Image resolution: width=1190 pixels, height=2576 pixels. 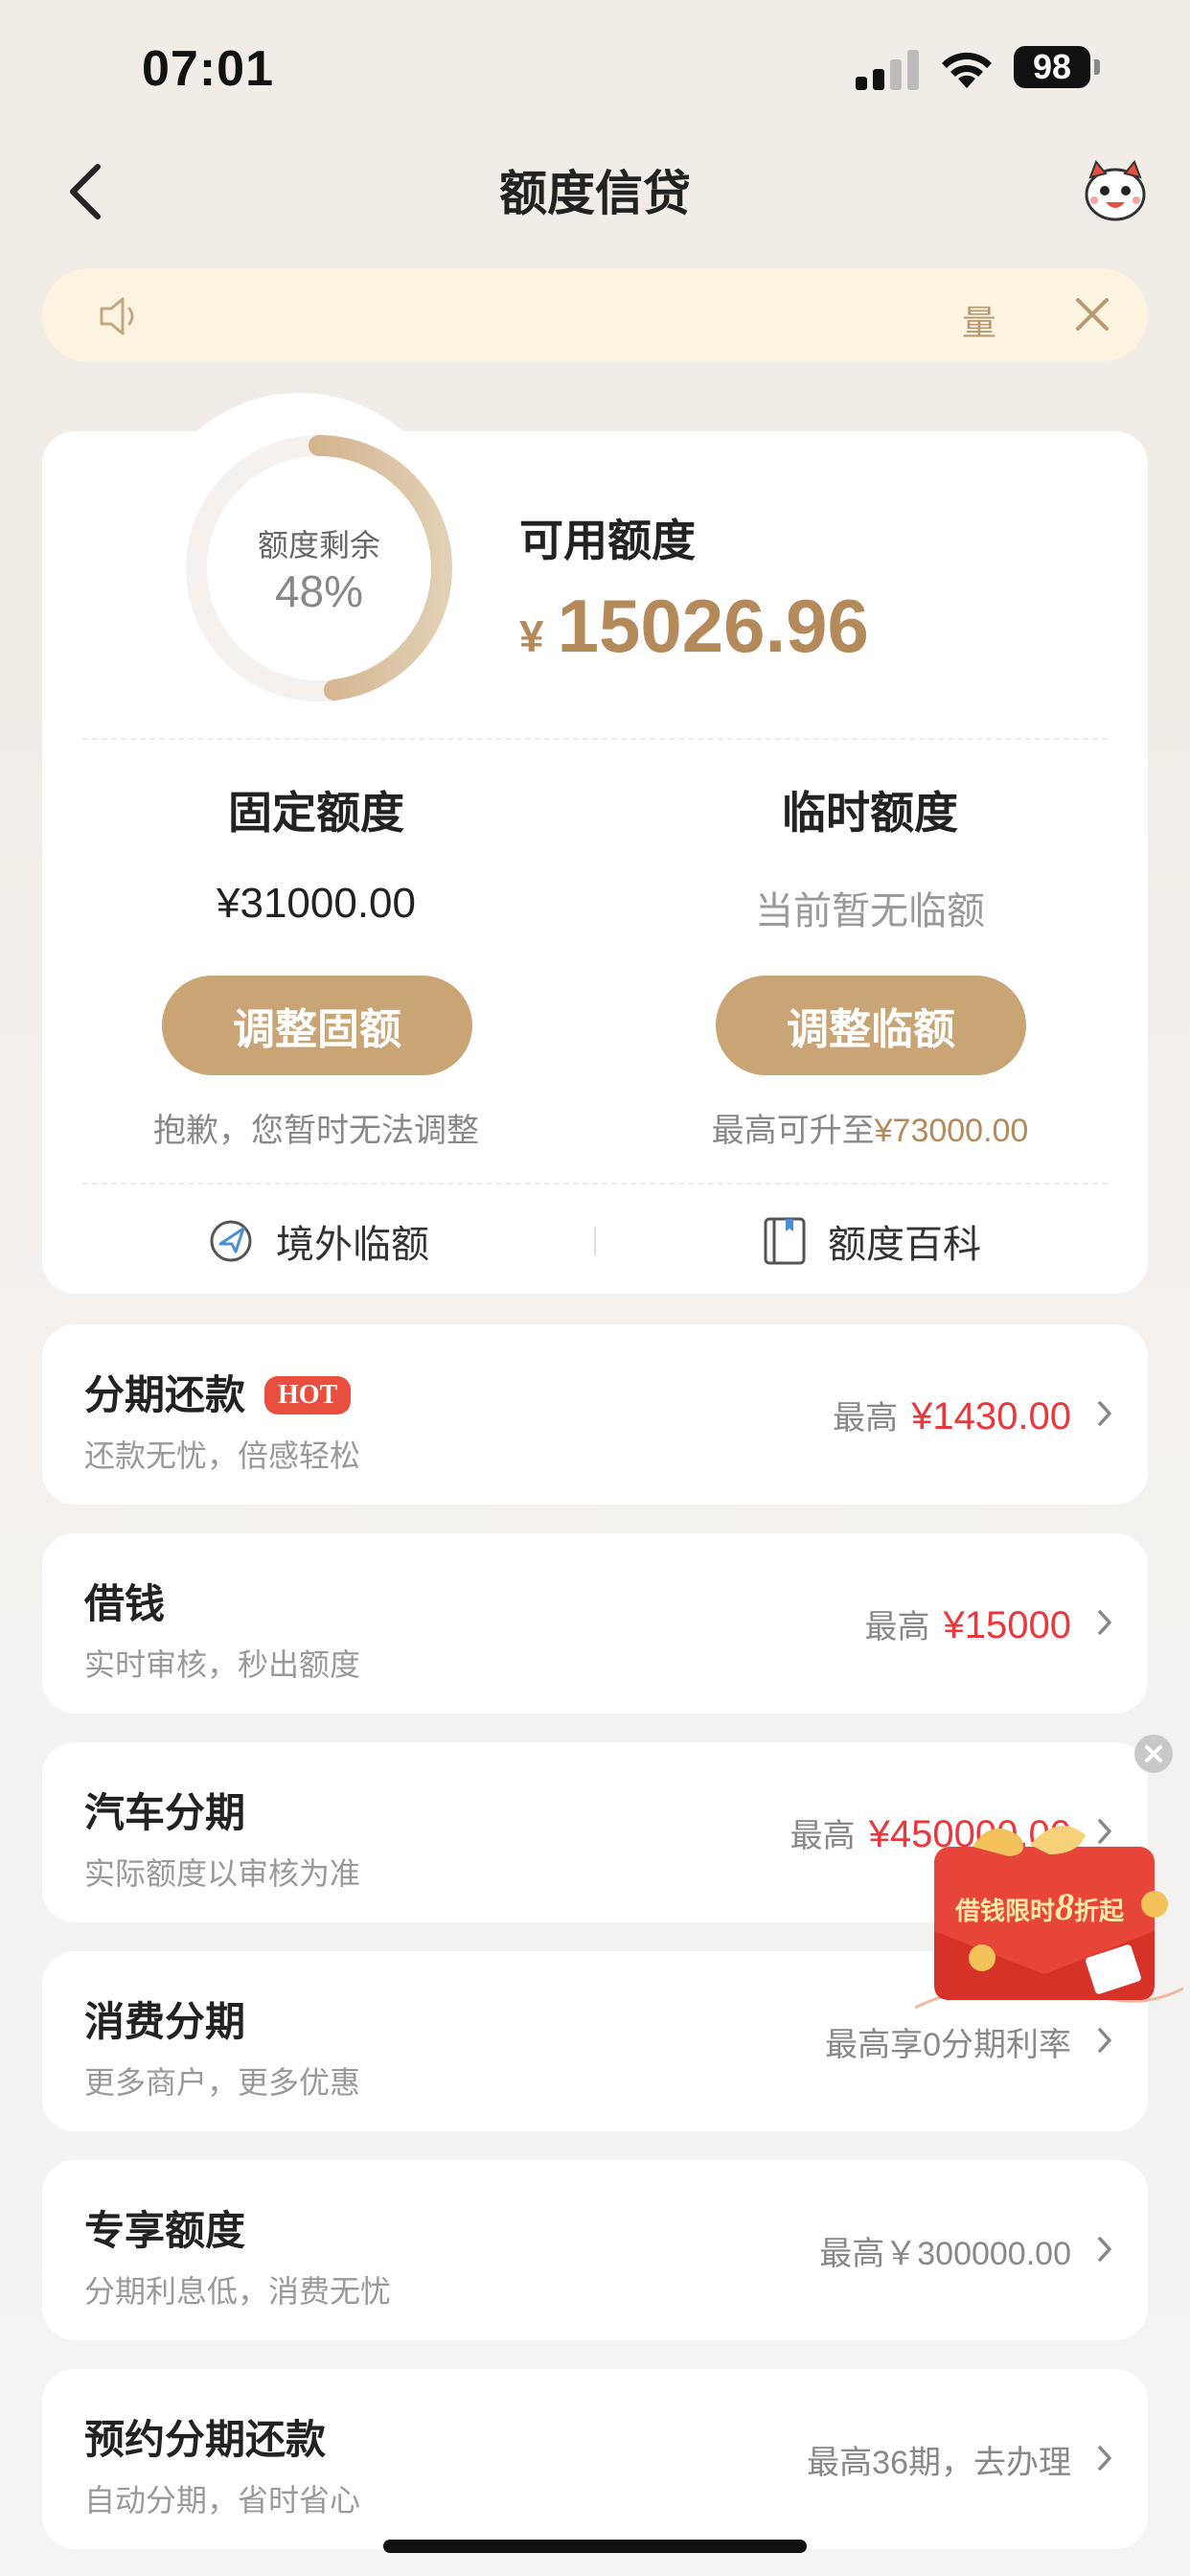 What do you see at coordinates (948, 2045) in the screenshot?
I see `item-right-label: 最高享0分期利率` at bounding box center [948, 2045].